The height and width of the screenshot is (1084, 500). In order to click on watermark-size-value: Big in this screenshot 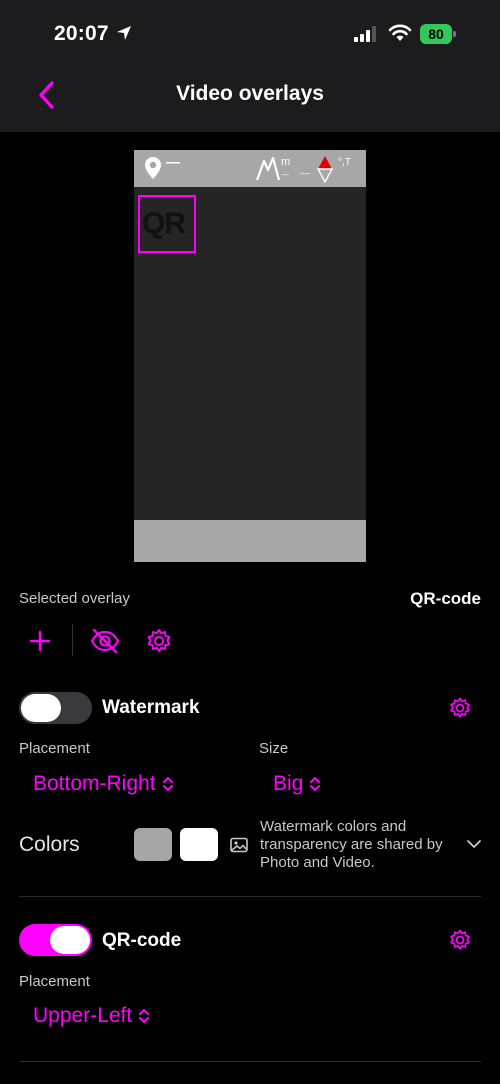, I will do `click(288, 783)`.